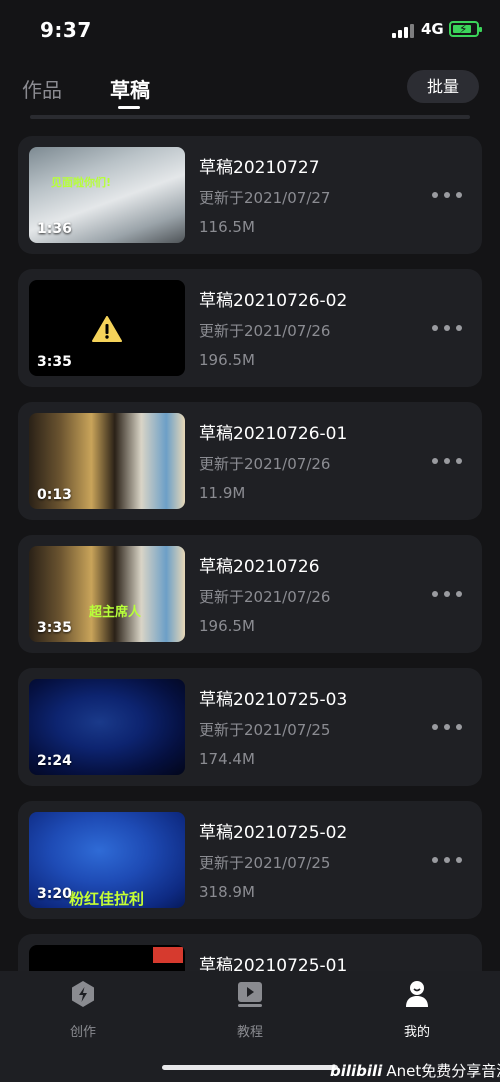 This screenshot has height=1082, width=500. I want to click on status-bar: 9:37 4G ⚡, so click(250, 30).